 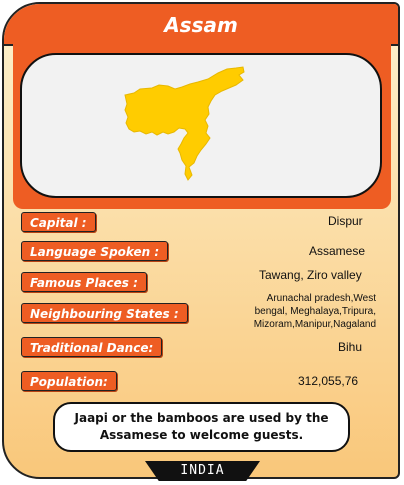 I want to click on assam-shape, so click(x=184, y=123).